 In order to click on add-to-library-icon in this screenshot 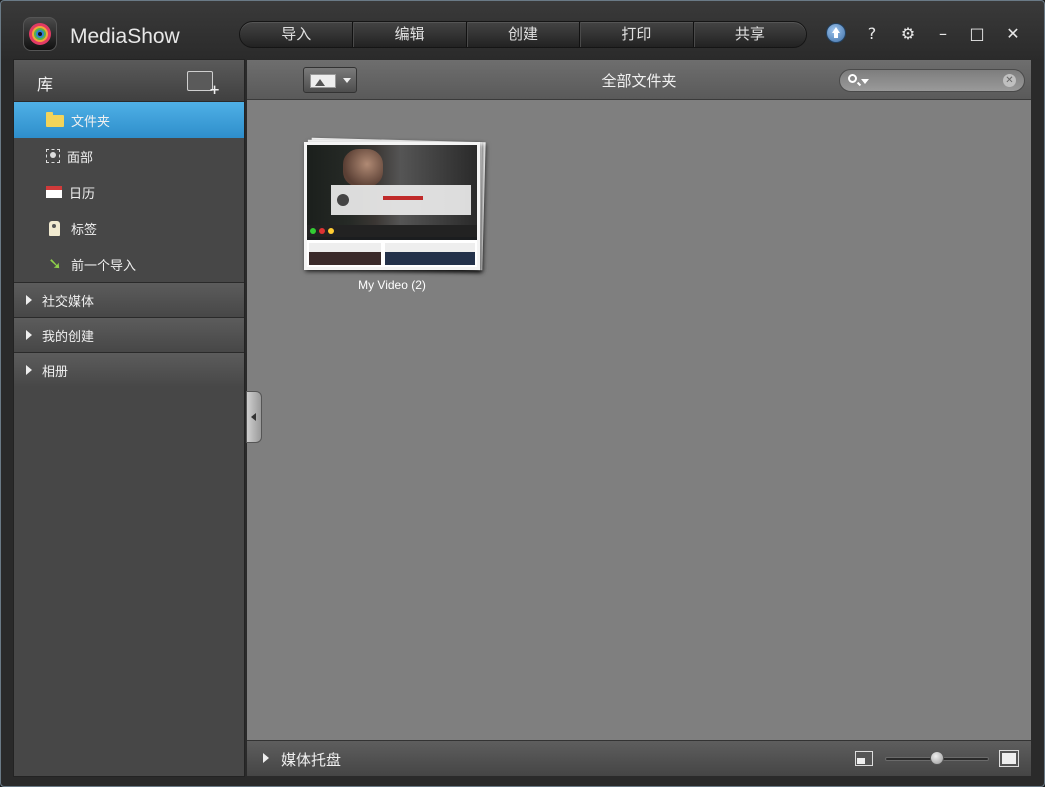, I will do `click(203, 84)`.